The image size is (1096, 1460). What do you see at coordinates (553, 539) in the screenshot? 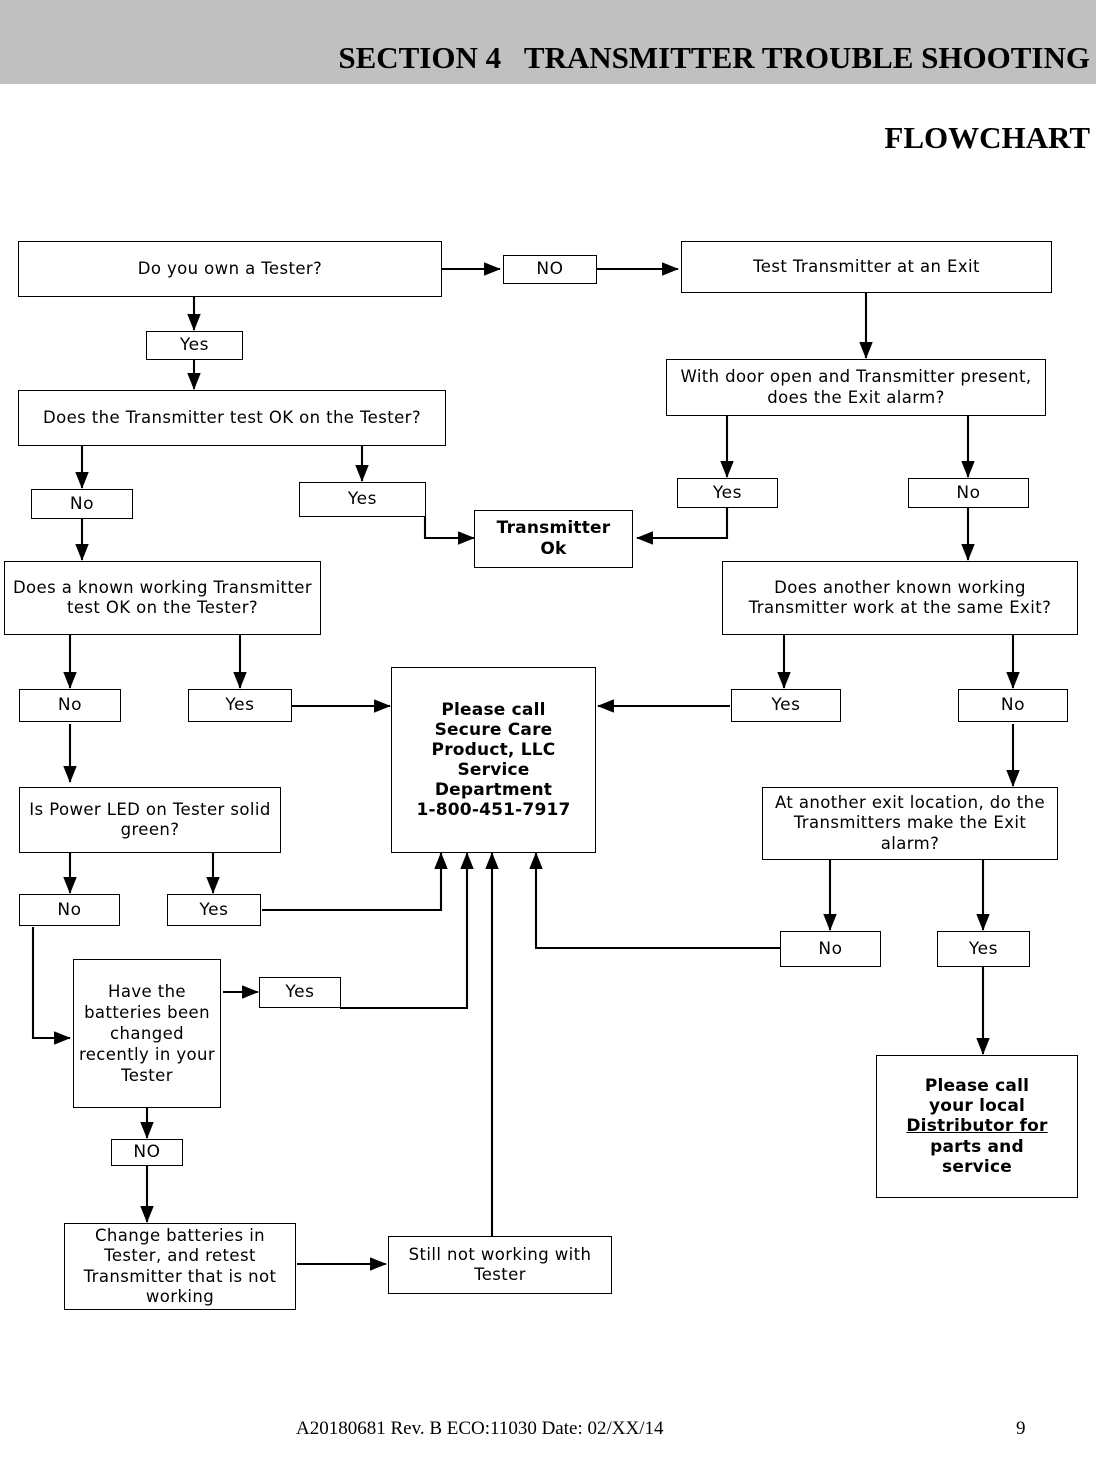
I see `node-transmitter-ok: Transmitter Ok` at bounding box center [553, 539].